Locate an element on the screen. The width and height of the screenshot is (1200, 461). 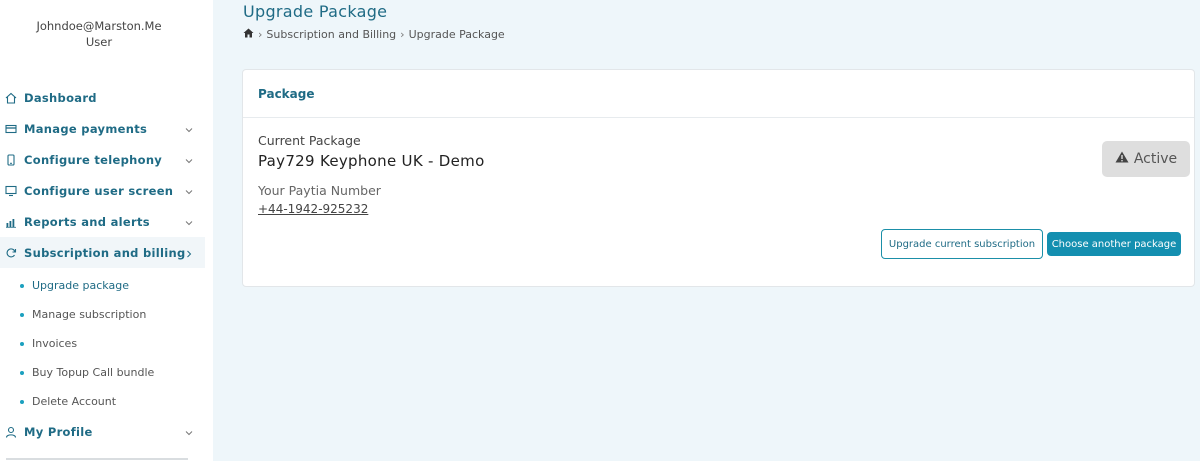
card-icon is located at coordinates (11, 129).